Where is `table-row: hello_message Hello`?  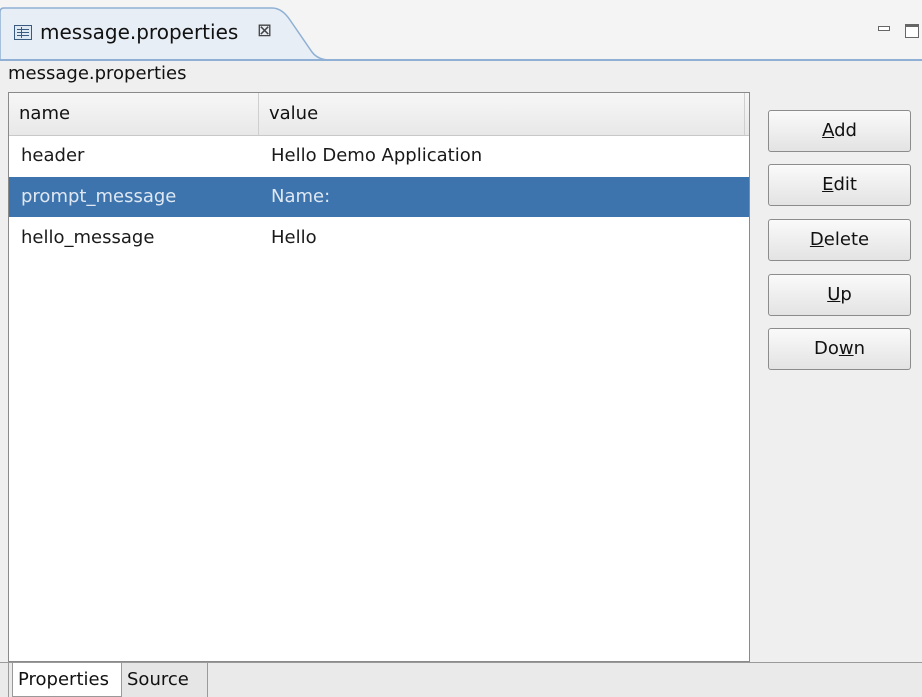 table-row: hello_message Hello is located at coordinates (379, 238).